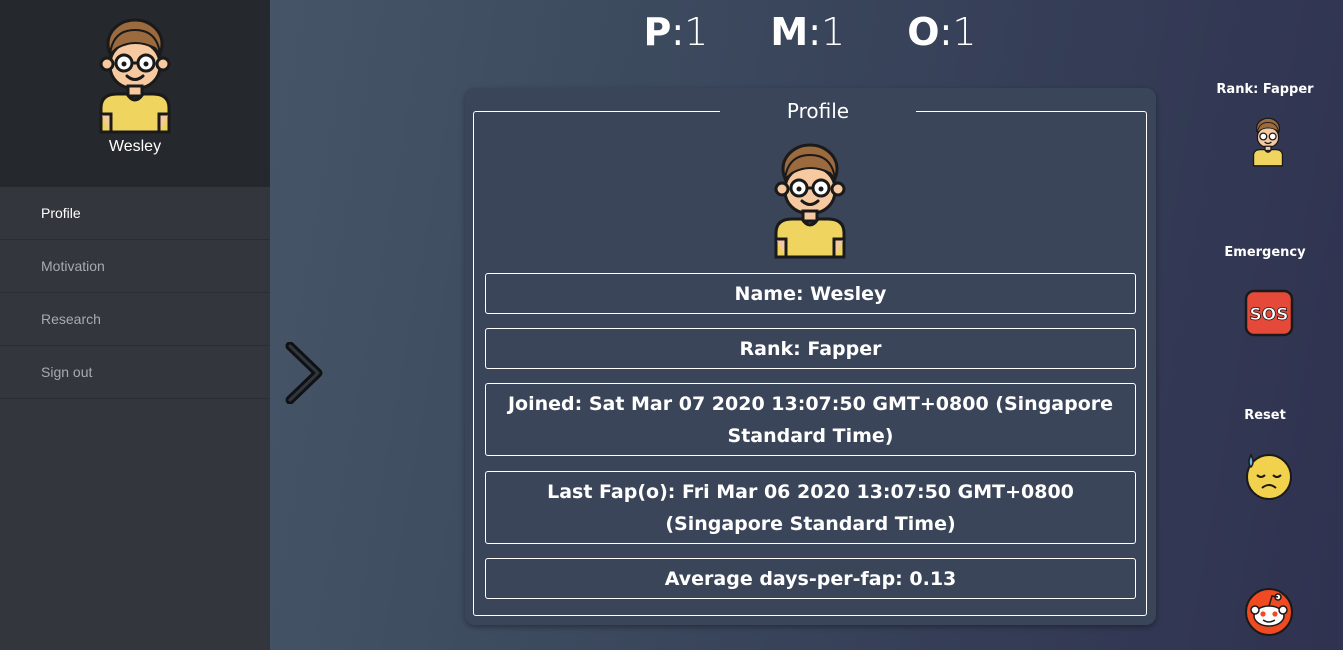  Describe the element at coordinates (135, 213) in the screenshot. I see `sidebar-item-profile: Profile` at that location.